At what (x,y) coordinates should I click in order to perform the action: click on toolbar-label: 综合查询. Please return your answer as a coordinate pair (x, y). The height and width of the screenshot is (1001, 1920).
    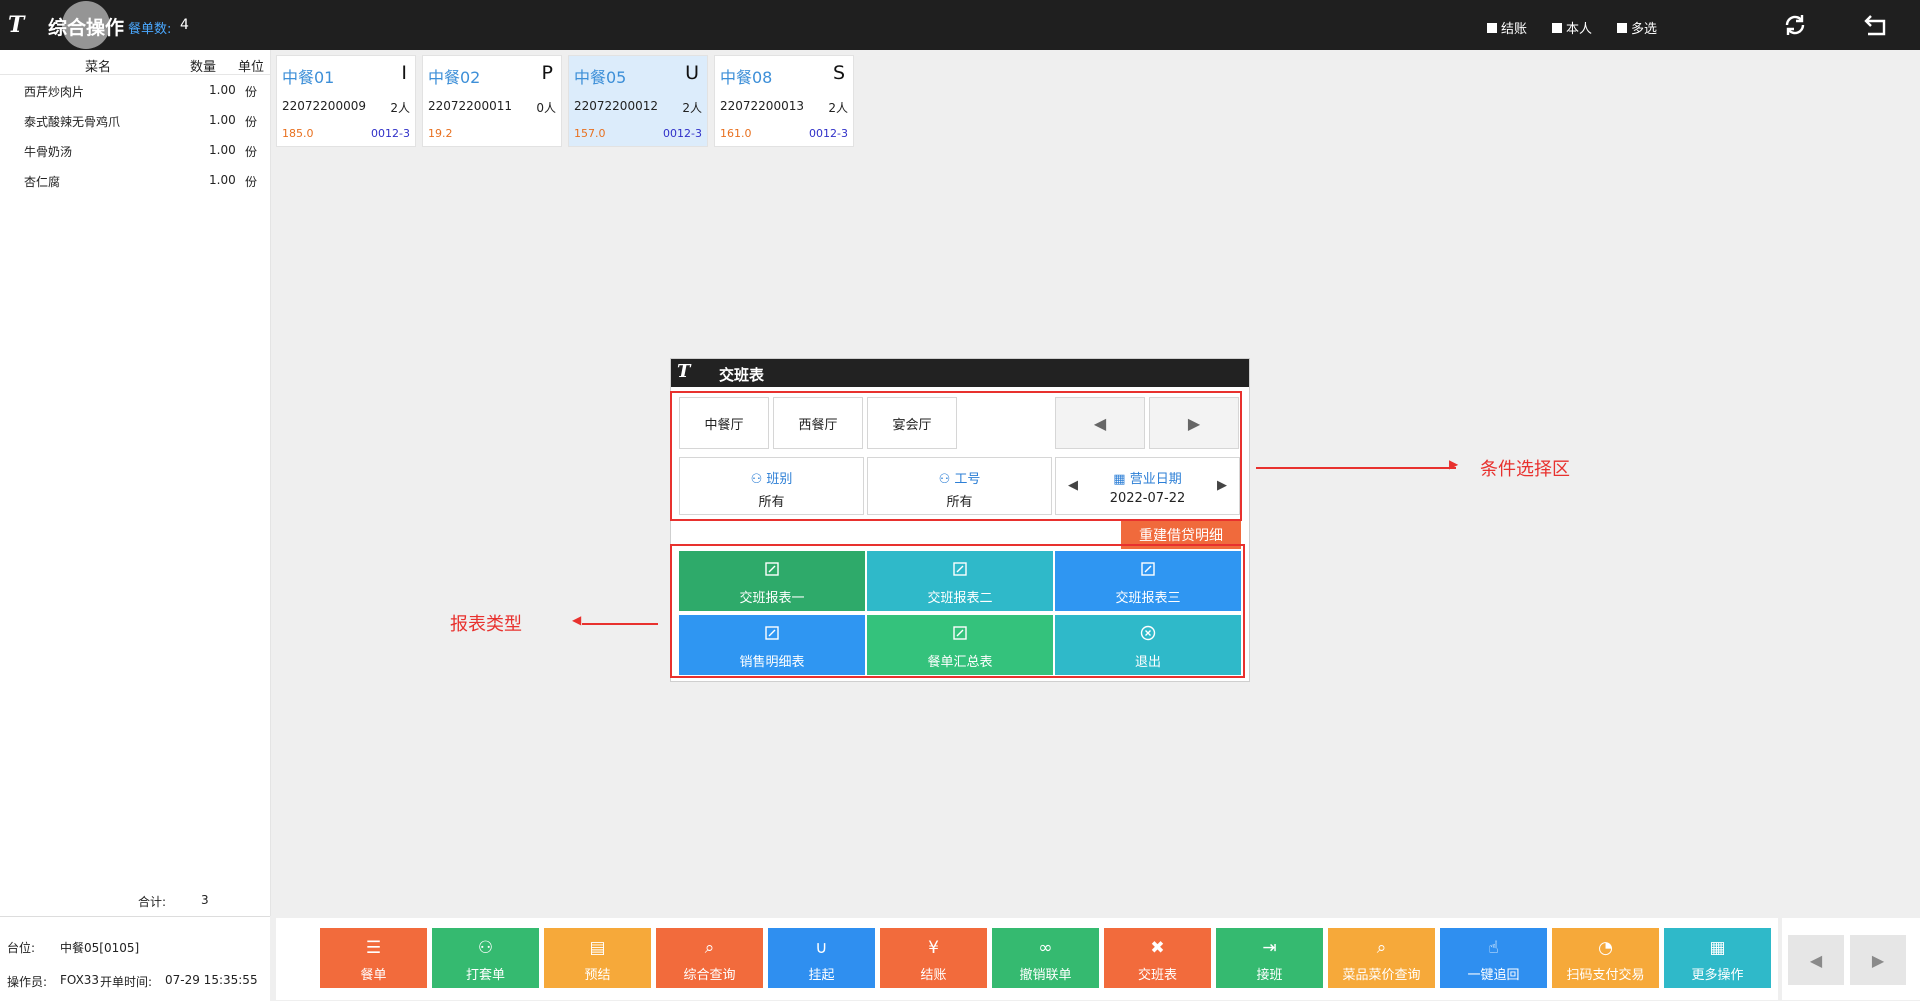
    Looking at the image, I should click on (709, 975).